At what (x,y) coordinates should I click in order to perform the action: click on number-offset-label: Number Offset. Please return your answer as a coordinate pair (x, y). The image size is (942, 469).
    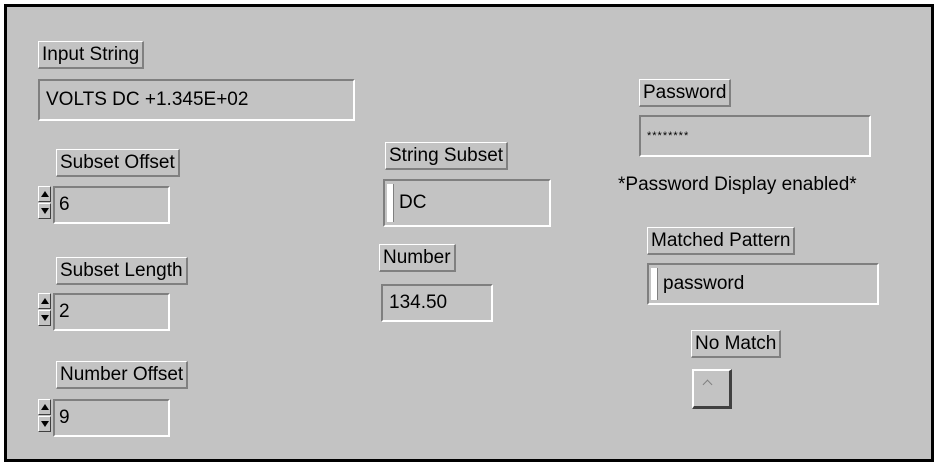
    Looking at the image, I should click on (122, 375).